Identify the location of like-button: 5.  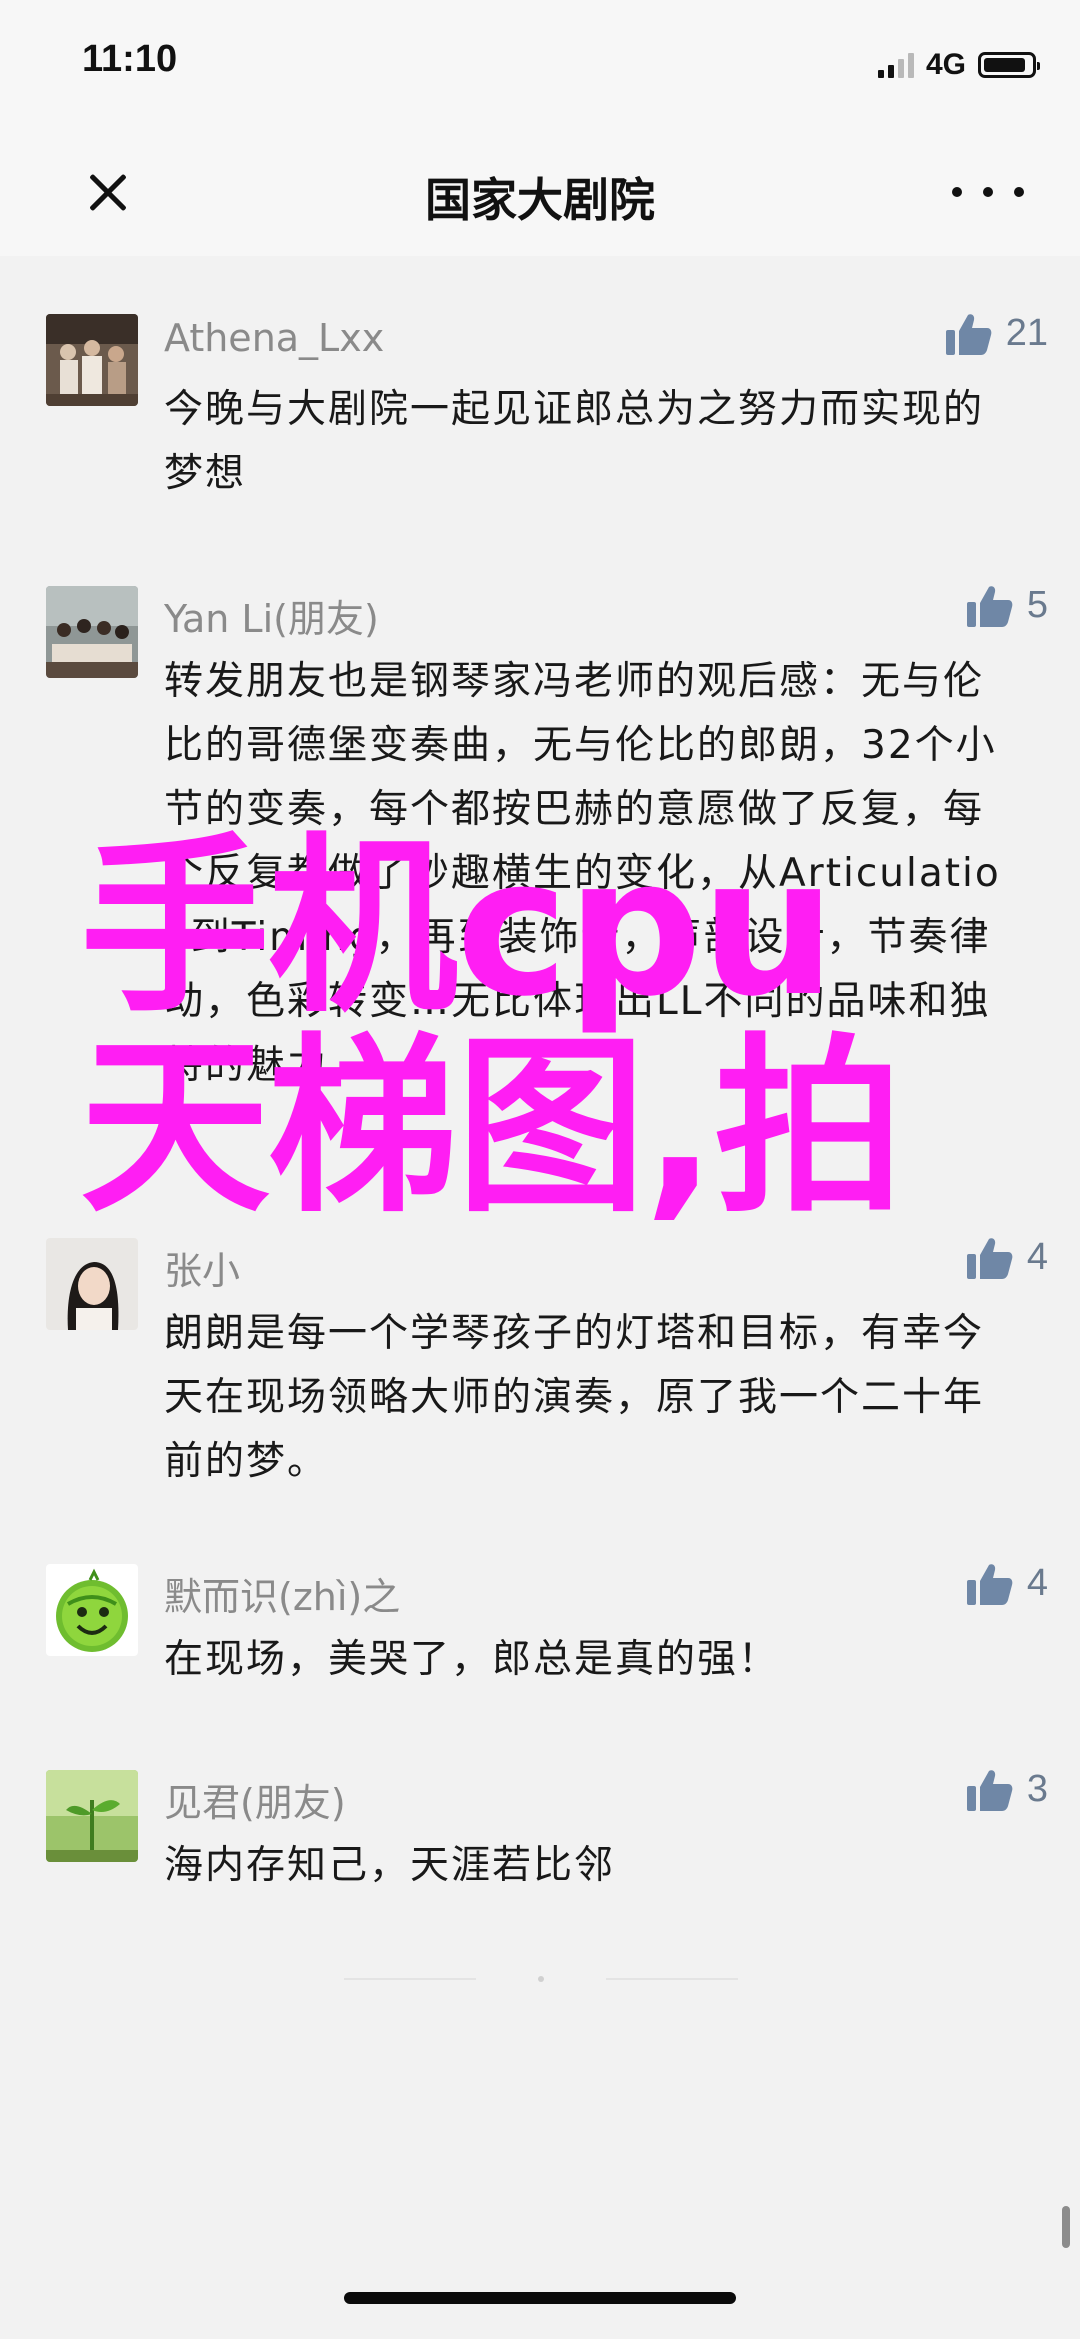
(1007, 605).